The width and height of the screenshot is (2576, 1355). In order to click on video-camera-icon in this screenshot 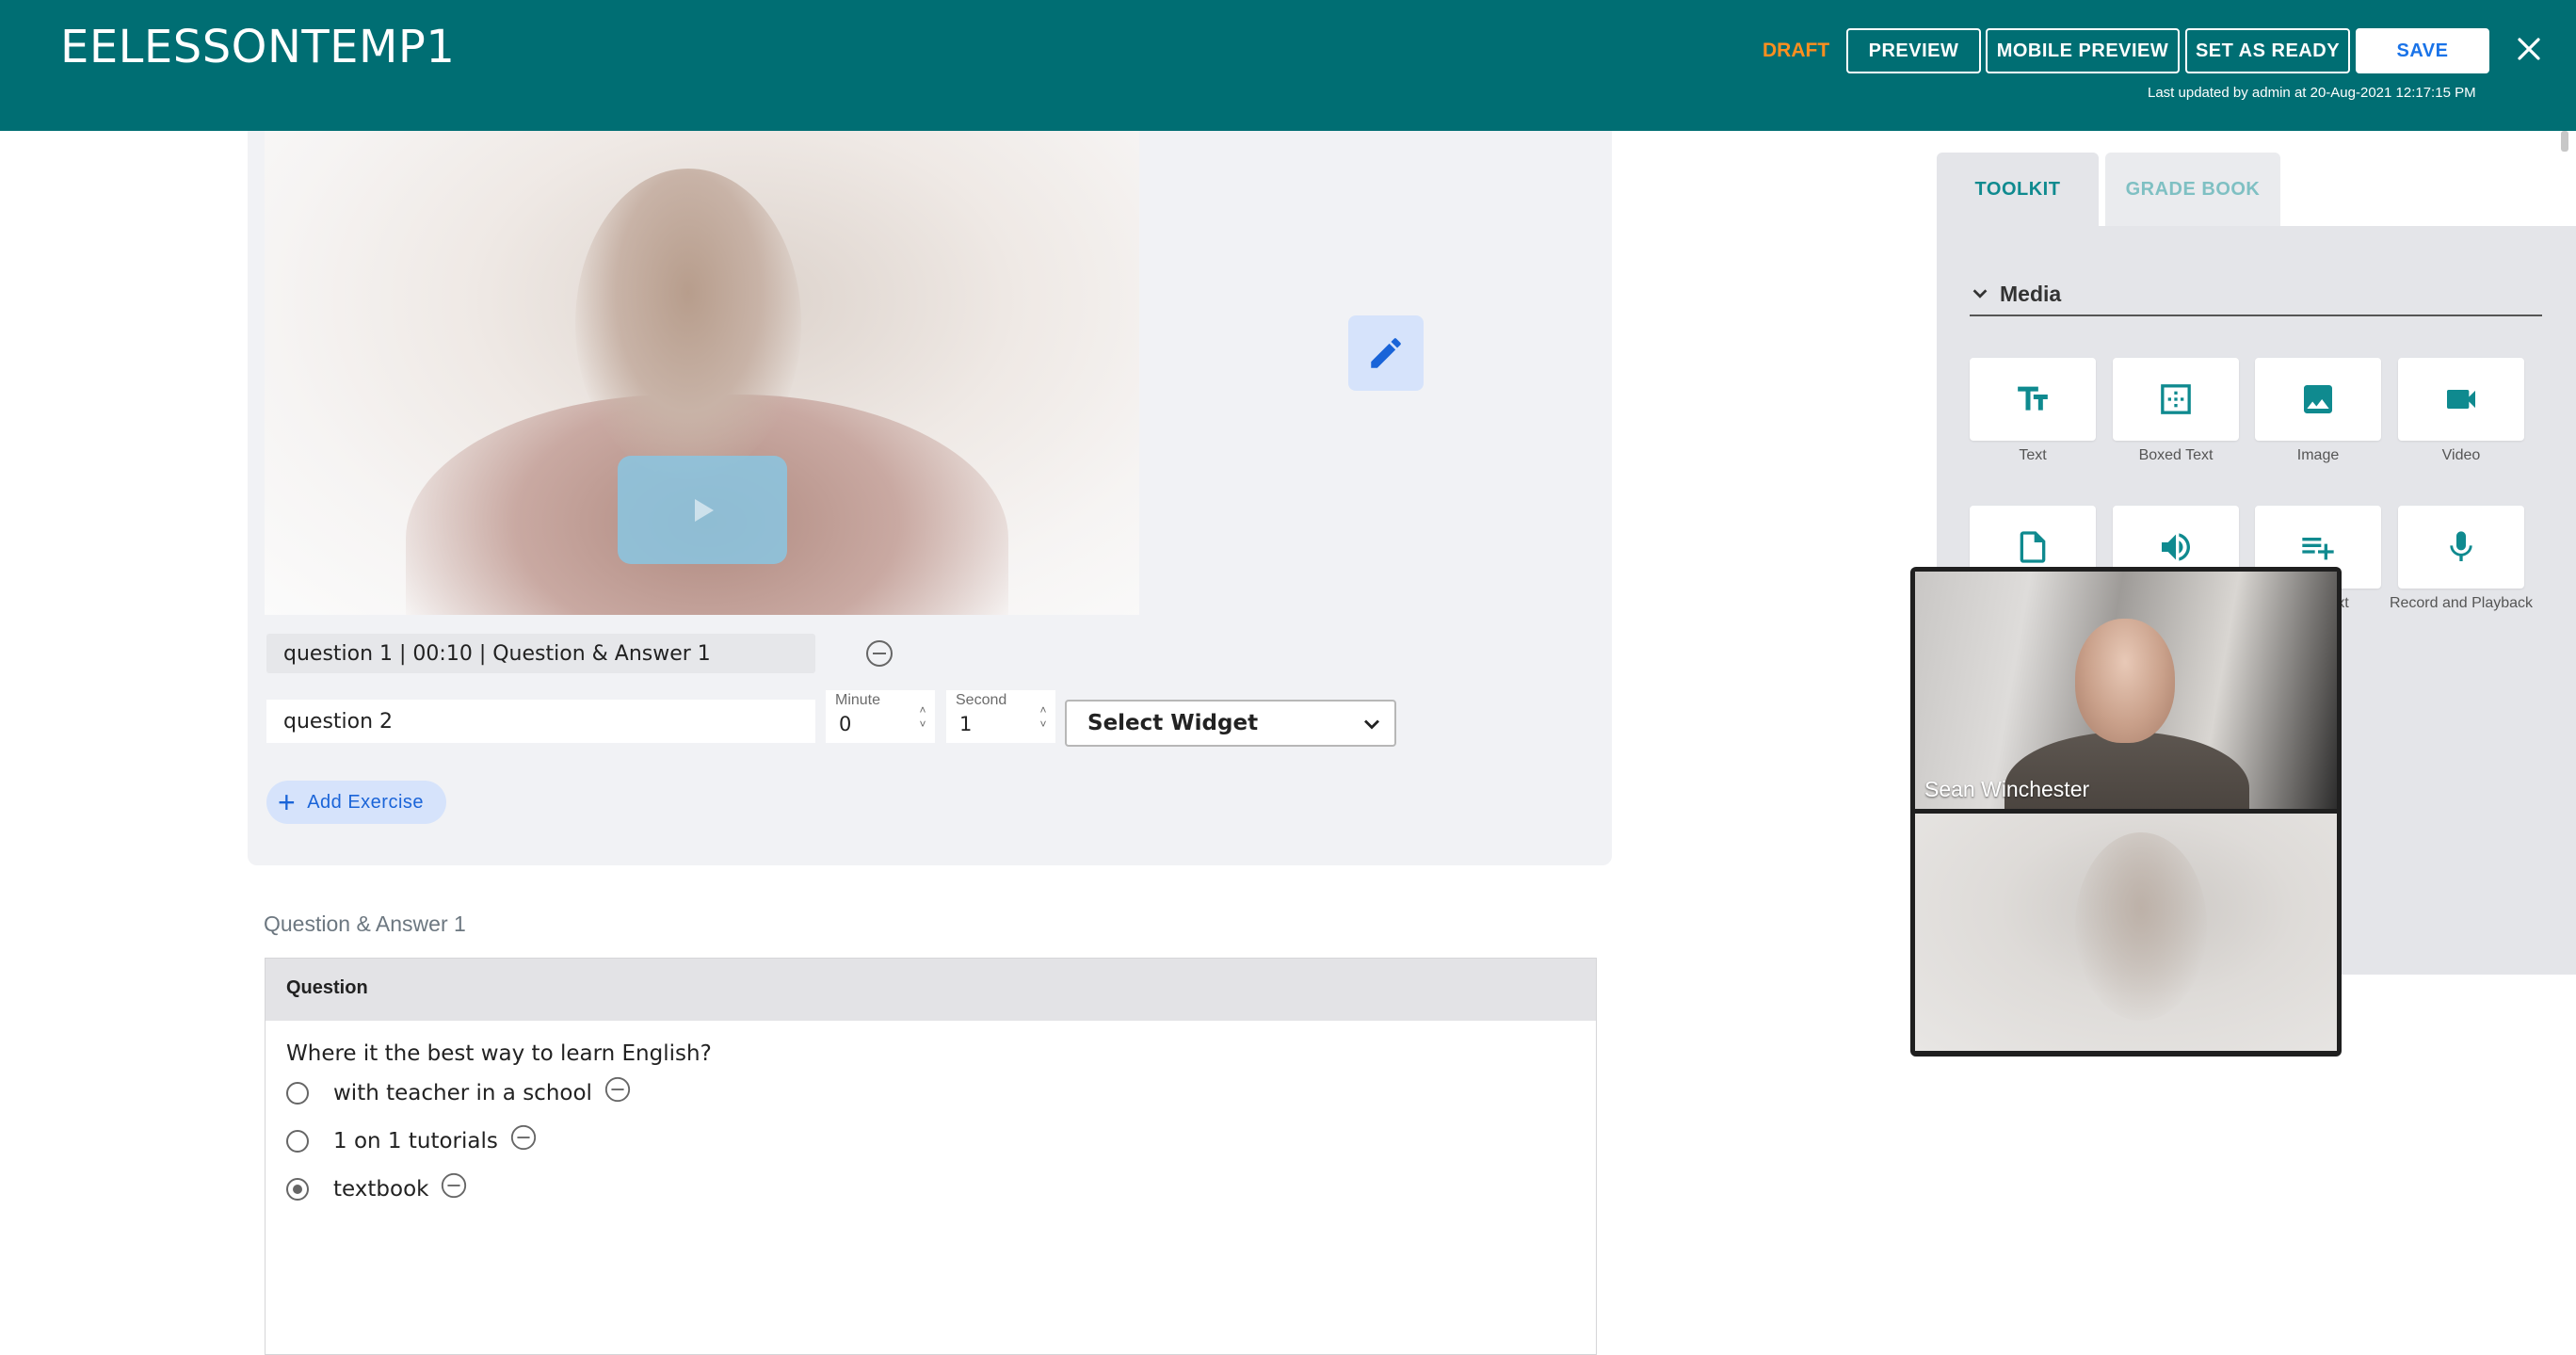, I will do `click(2461, 399)`.